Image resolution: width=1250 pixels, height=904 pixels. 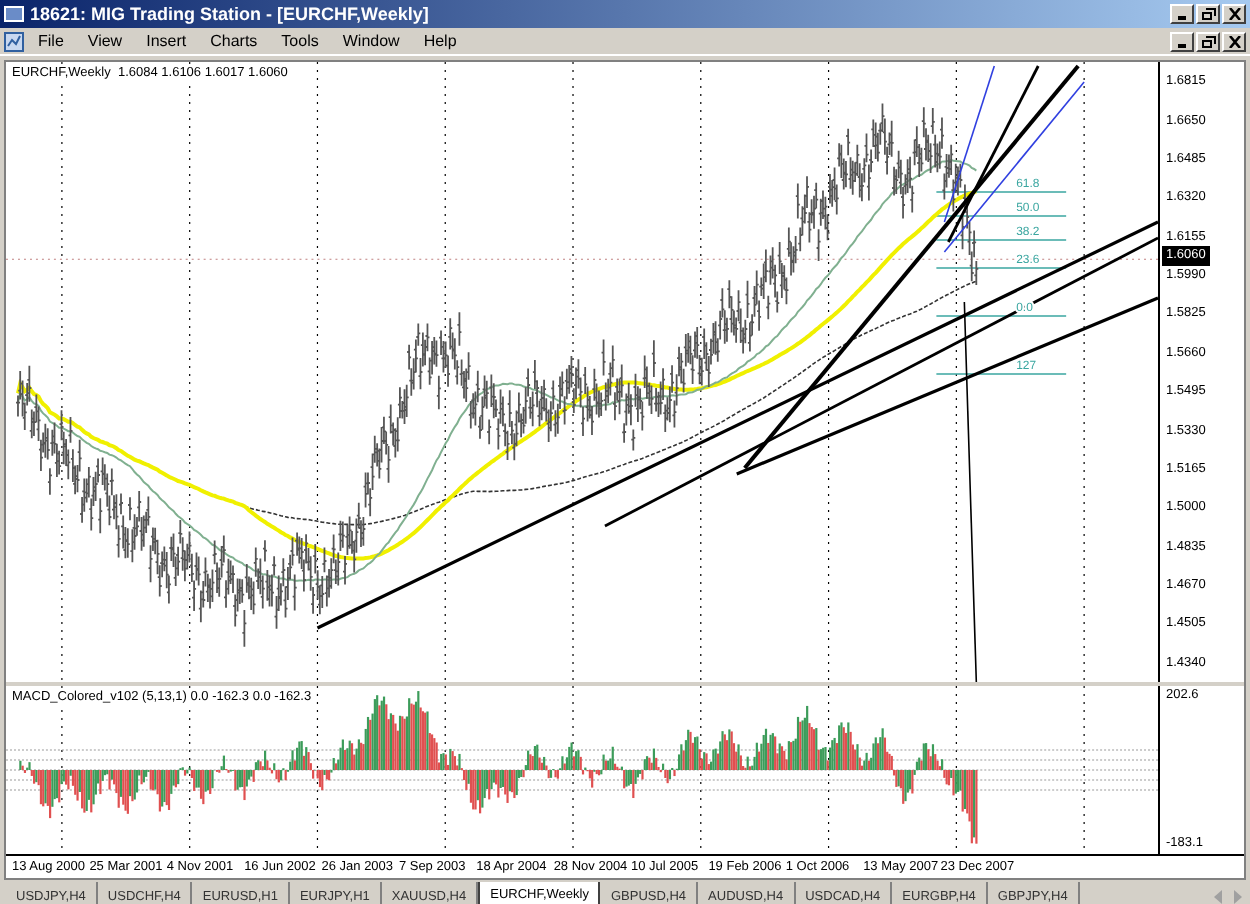 I want to click on menu-item: Tools, so click(x=300, y=41).